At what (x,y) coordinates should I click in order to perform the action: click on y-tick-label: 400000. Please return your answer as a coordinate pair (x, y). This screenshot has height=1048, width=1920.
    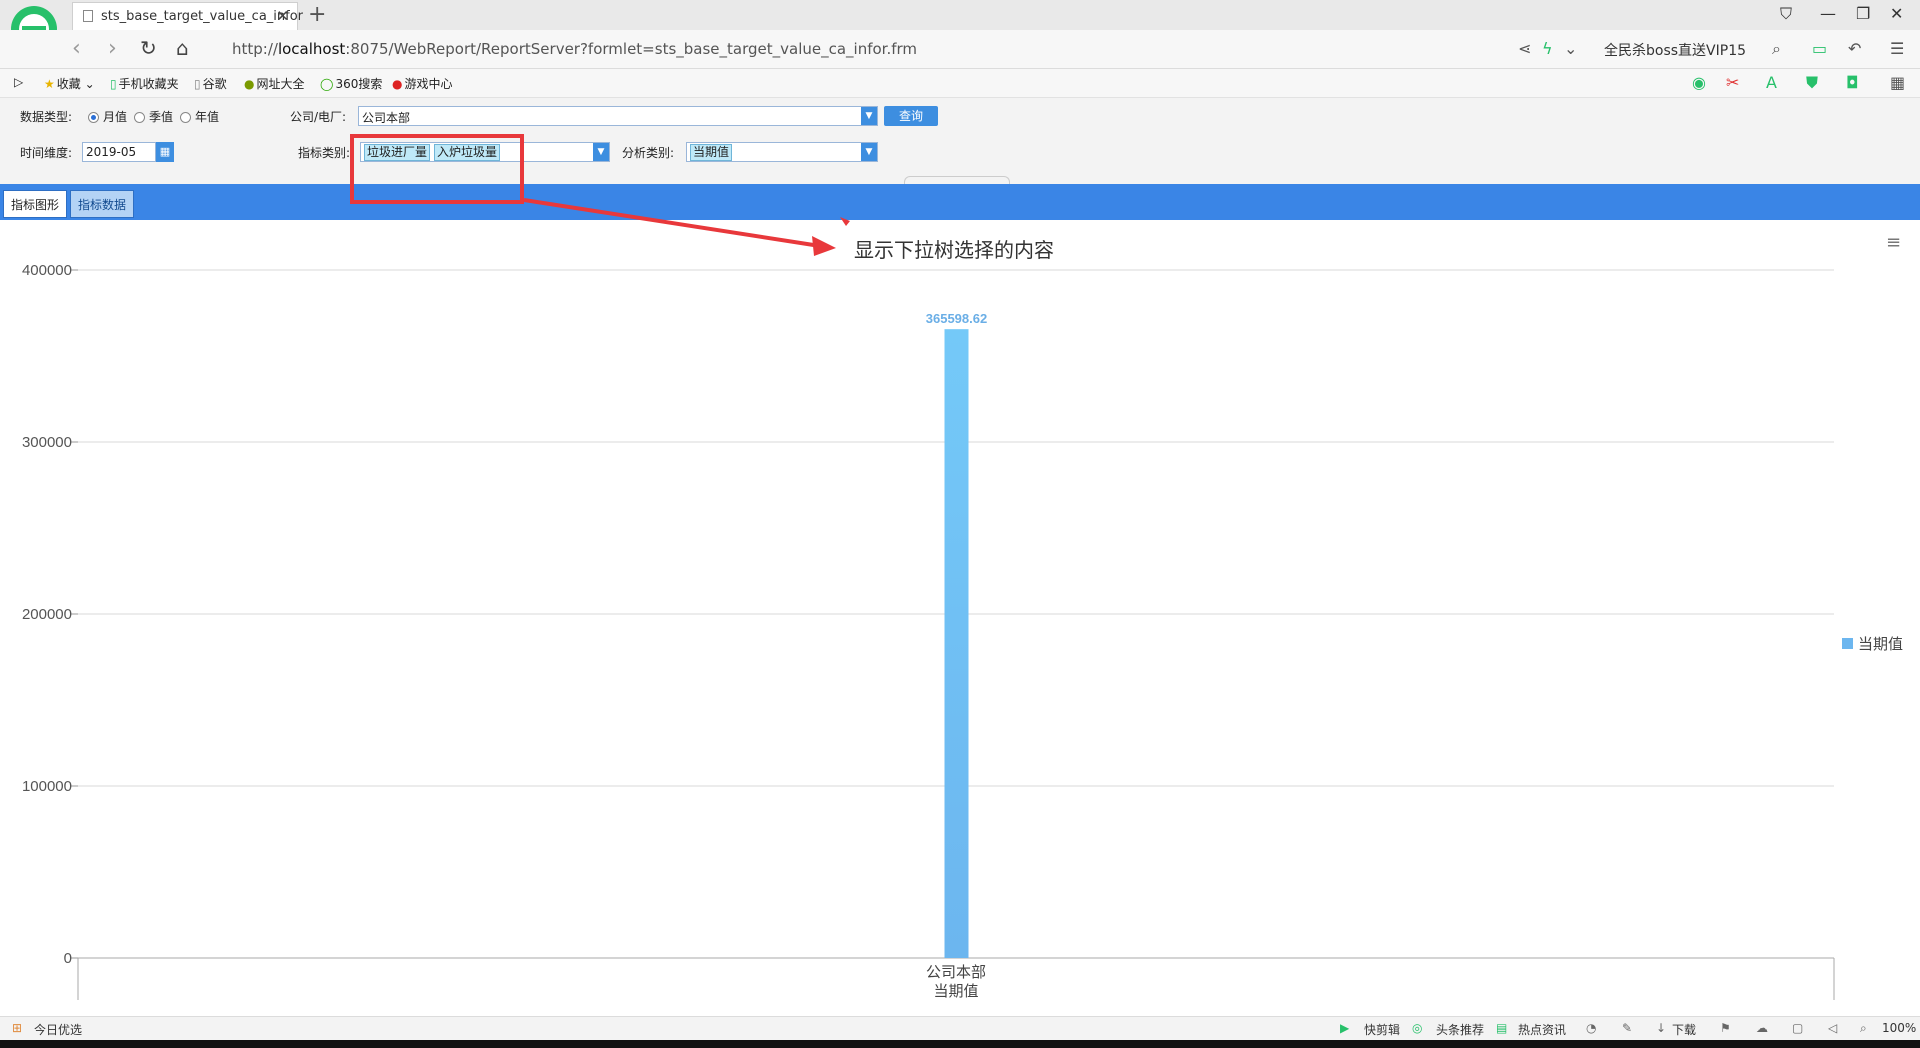
    Looking at the image, I should click on (47, 270).